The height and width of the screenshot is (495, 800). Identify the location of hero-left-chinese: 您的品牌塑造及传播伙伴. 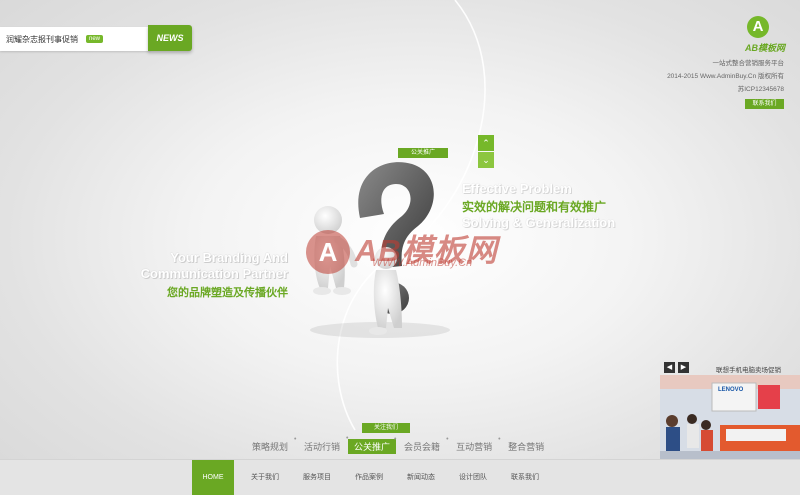
(227, 293).